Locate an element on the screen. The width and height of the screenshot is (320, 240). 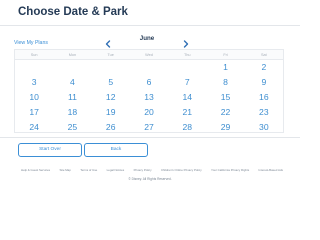
copyright: © Disney. All Rights Reserved. is located at coordinates (150, 179).